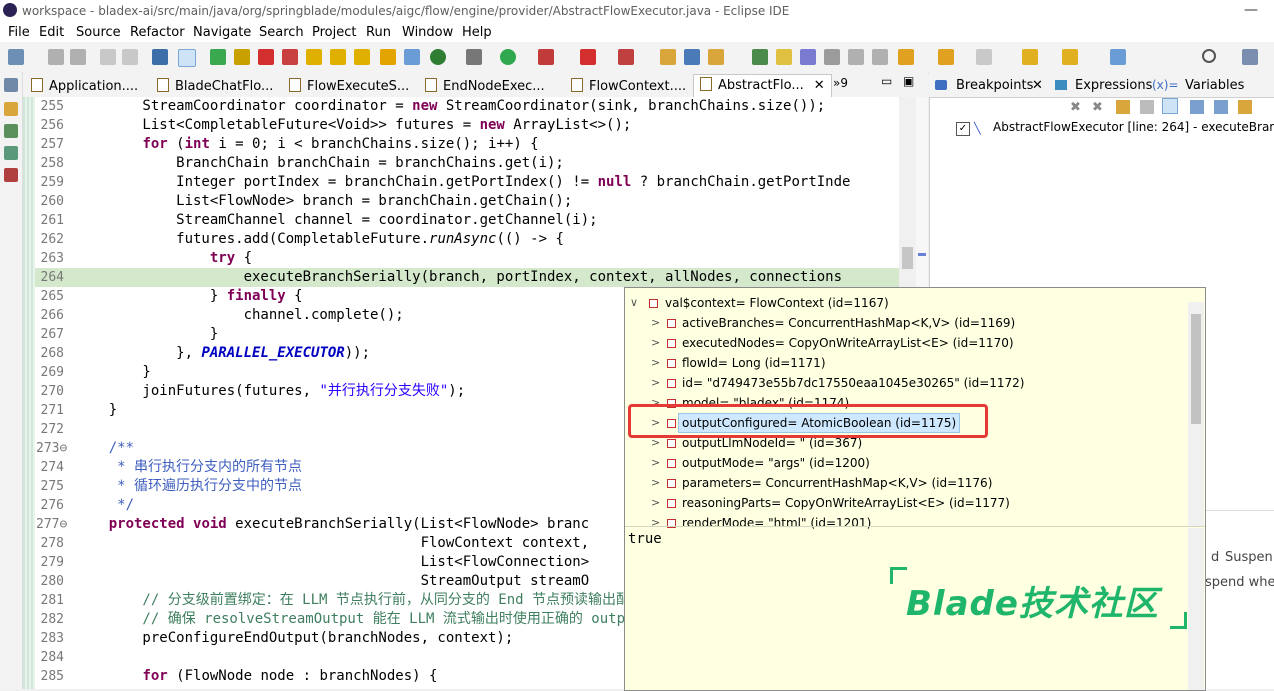 This screenshot has height=691, width=1274. What do you see at coordinates (108, 57) in the screenshot?
I see `undo-icon` at bounding box center [108, 57].